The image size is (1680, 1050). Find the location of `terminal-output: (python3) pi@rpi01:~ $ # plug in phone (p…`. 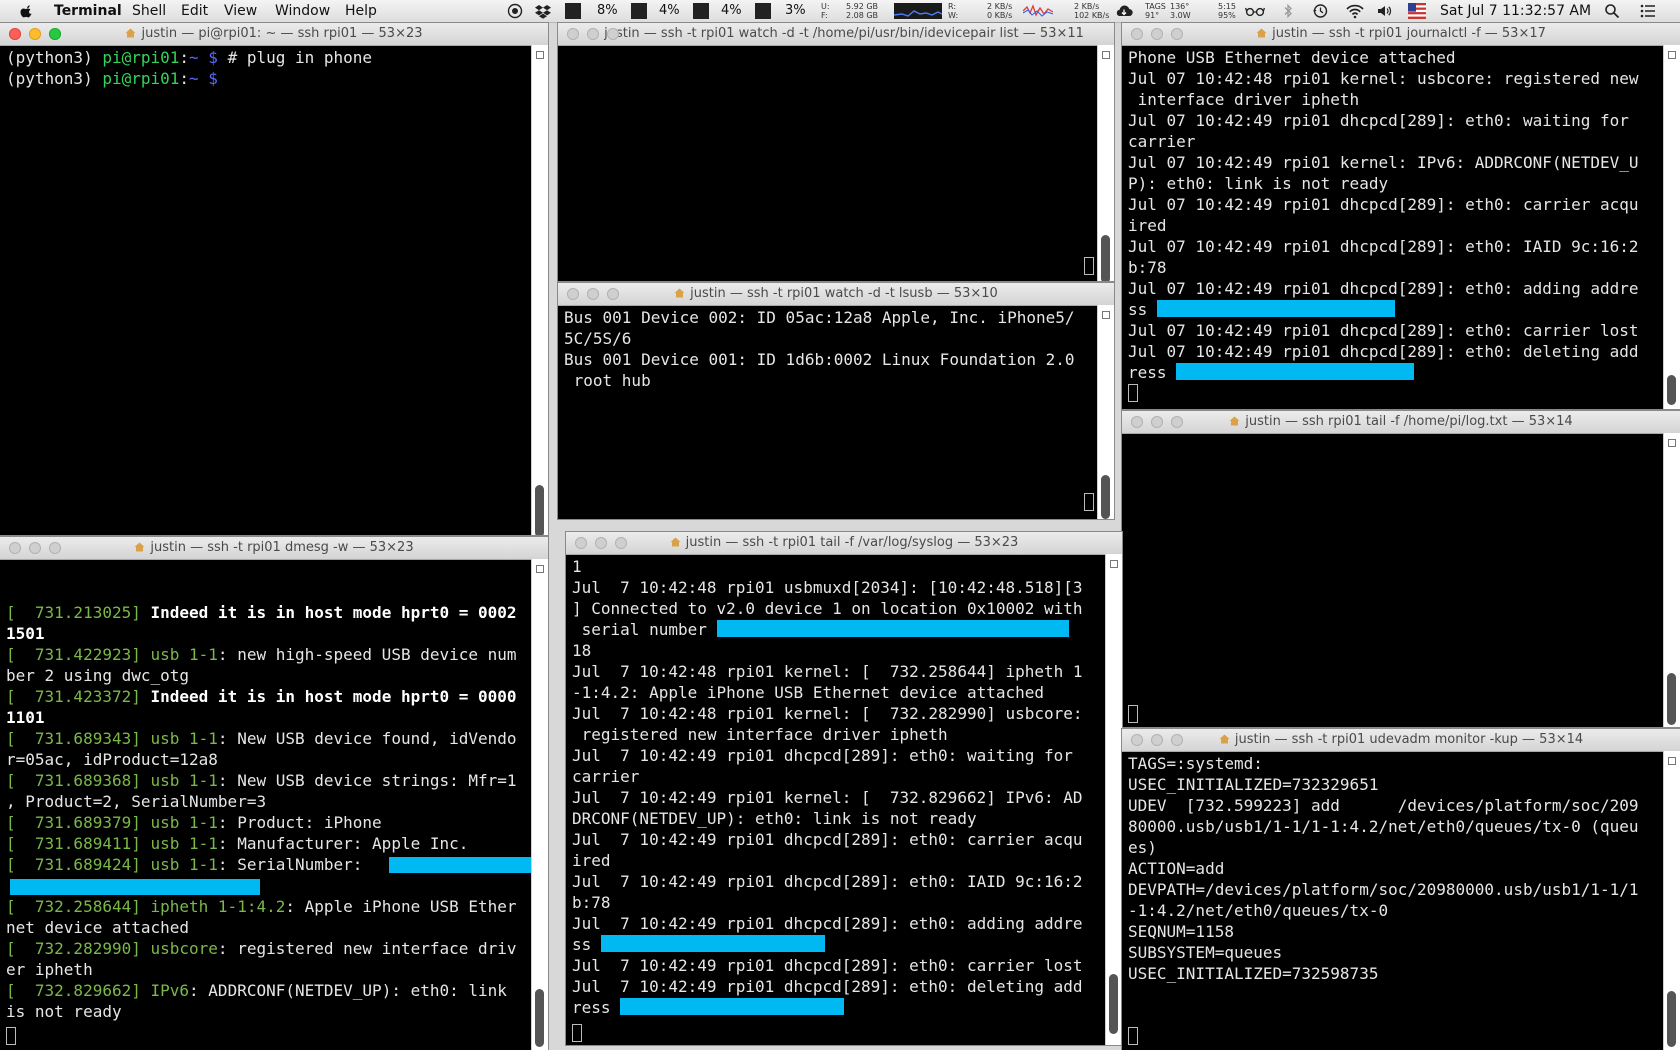

terminal-output: (python3) pi@rpi01:~ $ # plug in phone (p… is located at coordinates (266, 291).